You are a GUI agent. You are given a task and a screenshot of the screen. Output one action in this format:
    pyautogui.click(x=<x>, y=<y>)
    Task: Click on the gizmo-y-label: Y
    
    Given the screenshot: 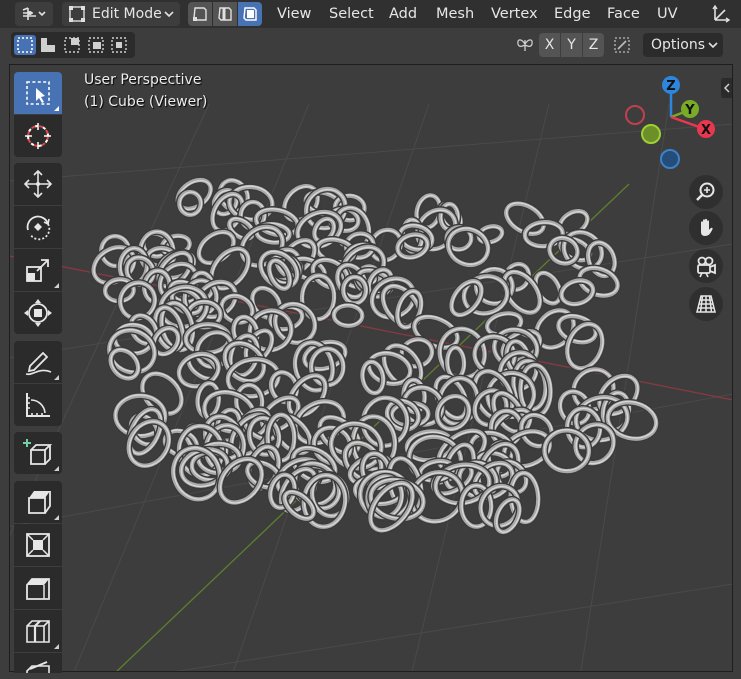 What is the action you would take?
    pyautogui.click(x=689, y=110)
    